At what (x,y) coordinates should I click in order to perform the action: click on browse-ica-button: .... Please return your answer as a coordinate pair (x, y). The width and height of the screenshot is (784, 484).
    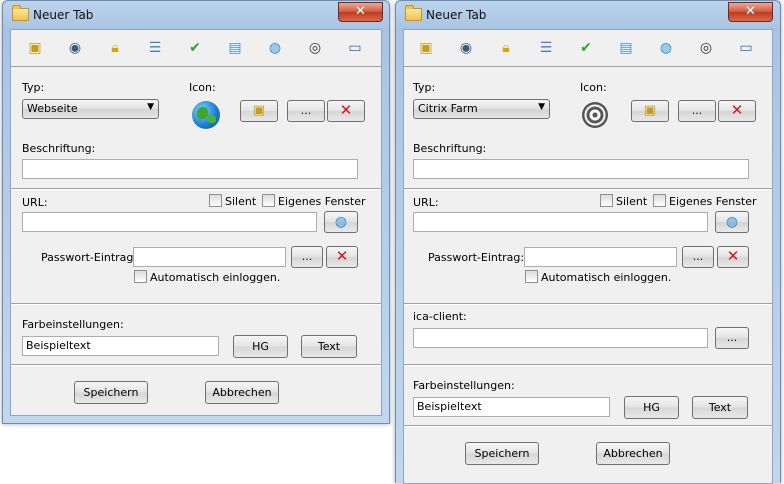
    Looking at the image, I should click on (732, 338).